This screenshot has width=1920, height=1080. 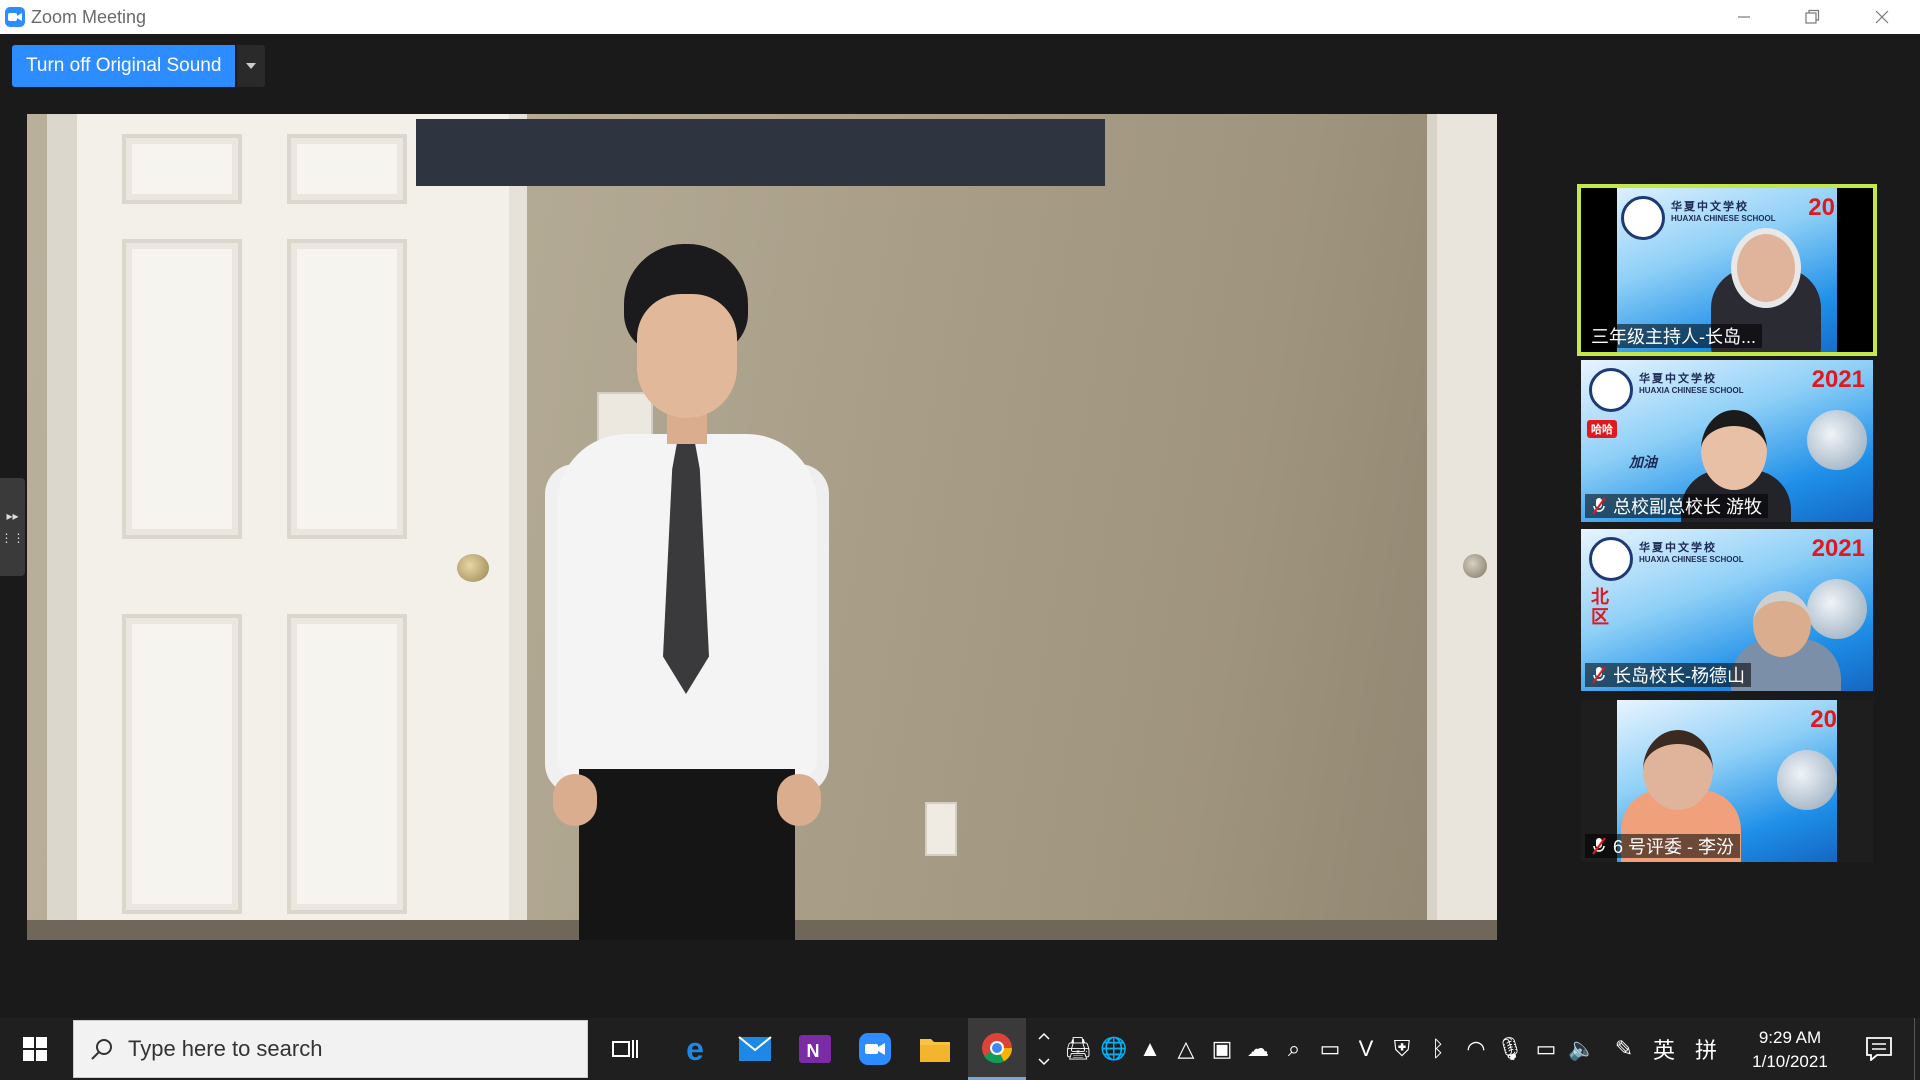 I want to click on participant-name-label: 长岛校长-杨德山, so click(x=1668, y=675).